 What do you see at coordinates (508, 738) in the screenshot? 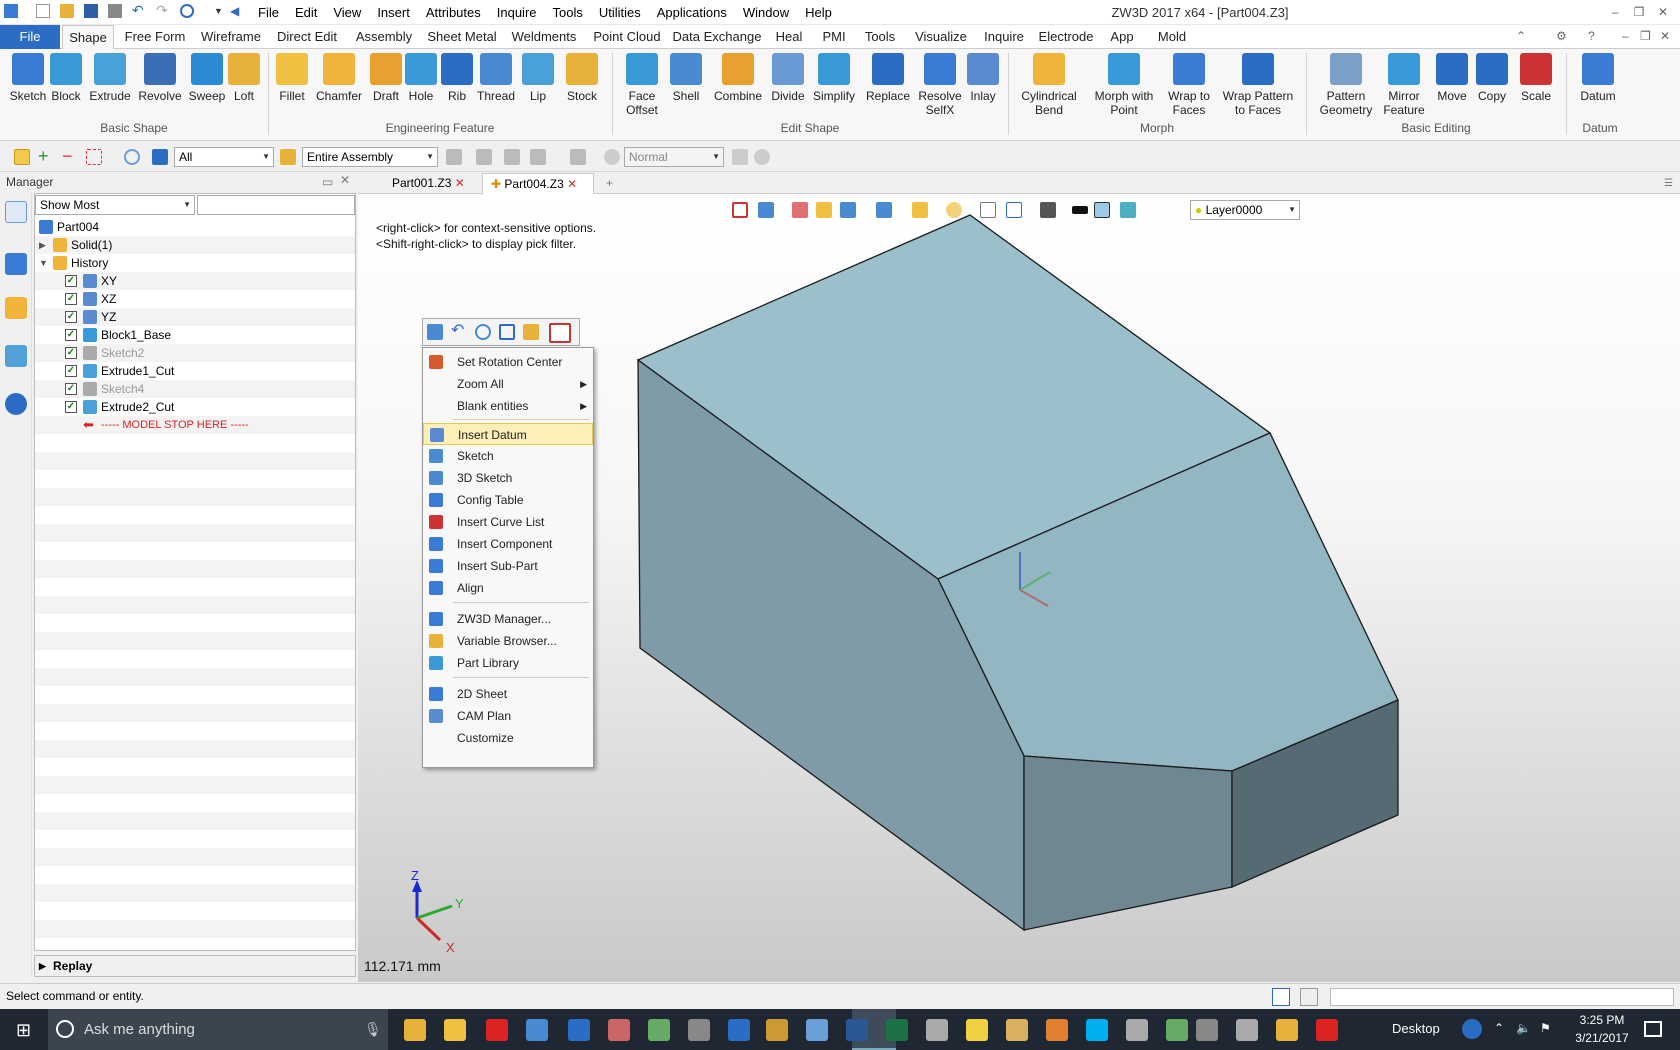
I see `ctx-customize: Customize` at bounding box center [508, 738].